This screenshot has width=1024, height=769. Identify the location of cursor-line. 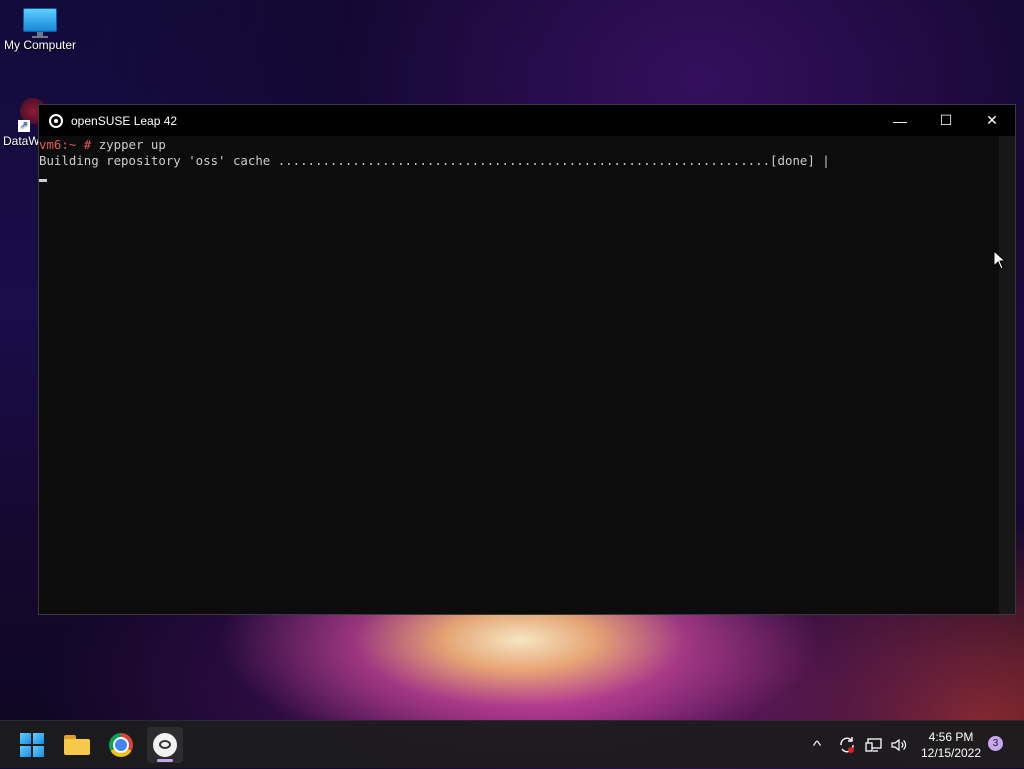
(519, 177).